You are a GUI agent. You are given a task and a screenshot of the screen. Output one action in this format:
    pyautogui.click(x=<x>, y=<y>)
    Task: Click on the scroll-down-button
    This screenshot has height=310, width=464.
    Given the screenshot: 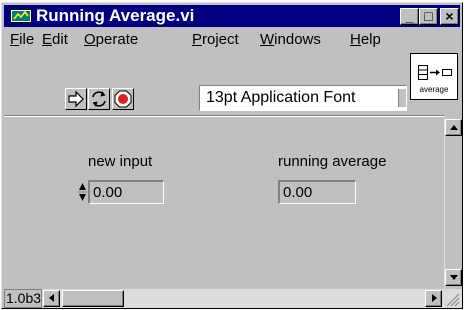 What is the action you would take?
    pyautogui.click(x=453, y=277)
    